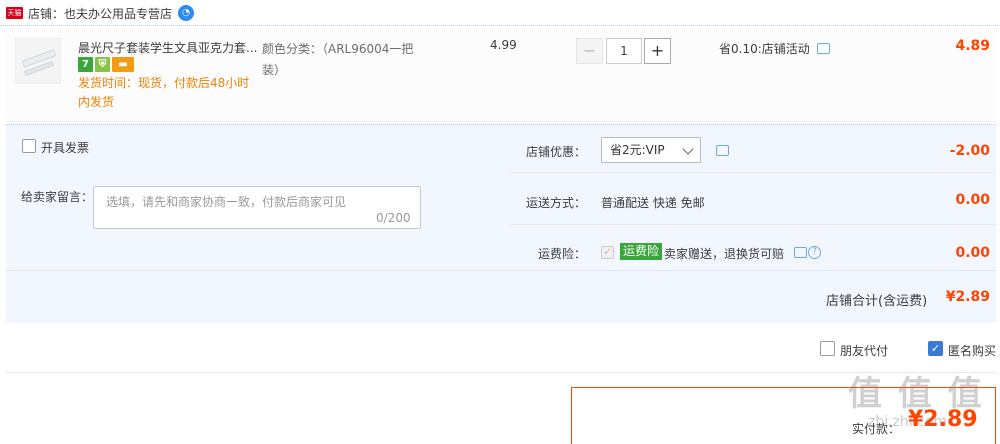  Describe the element at coordinates (14, 13) in the screenshot. I see `tmall-badge-icon: 天猫` at that location.